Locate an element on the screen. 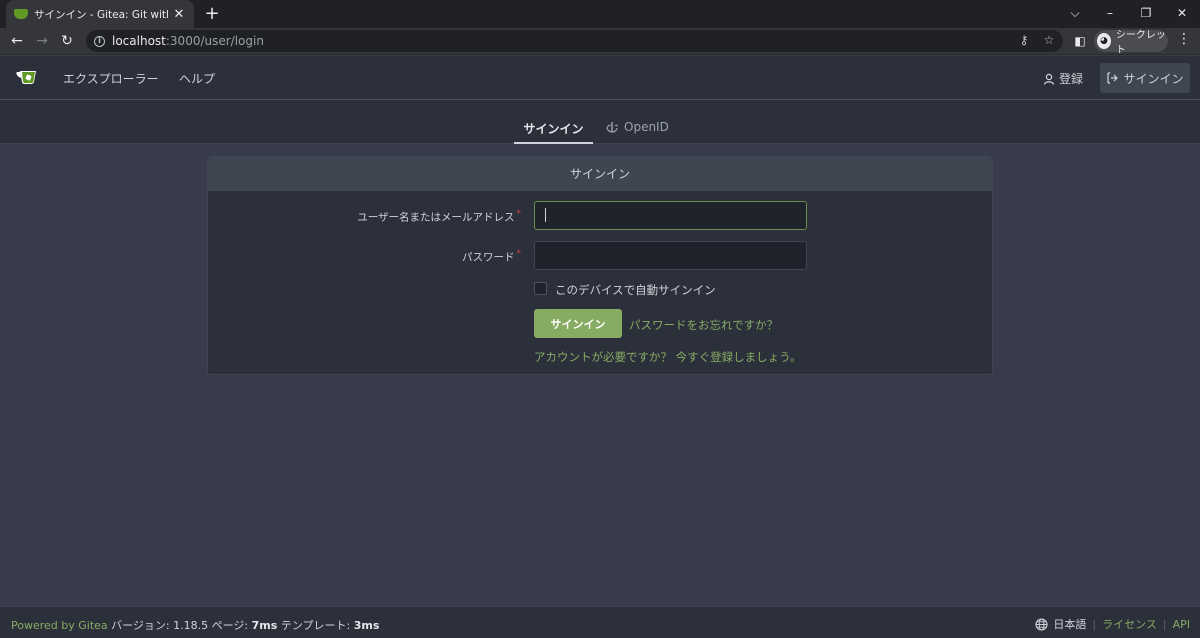  password-input is located at coordinates (670, 255).